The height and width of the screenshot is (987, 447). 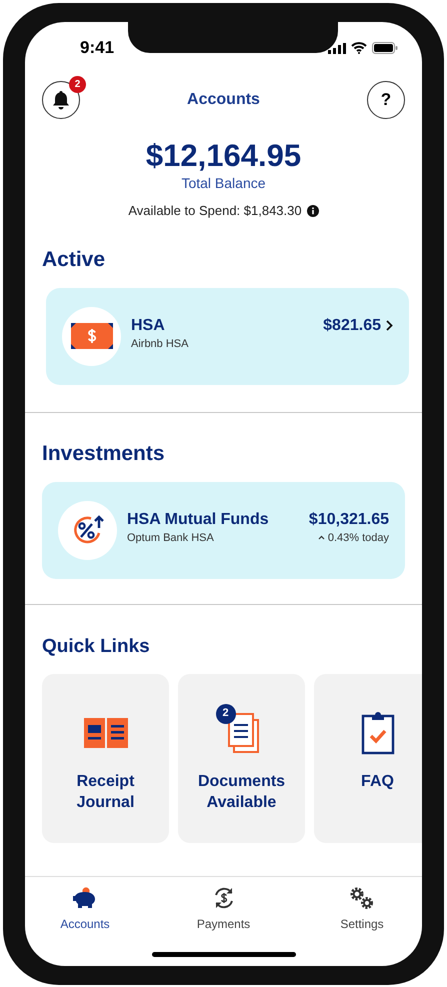 I want to click on quick-link-label: Receipt Journal, so click(x=106, y=792).